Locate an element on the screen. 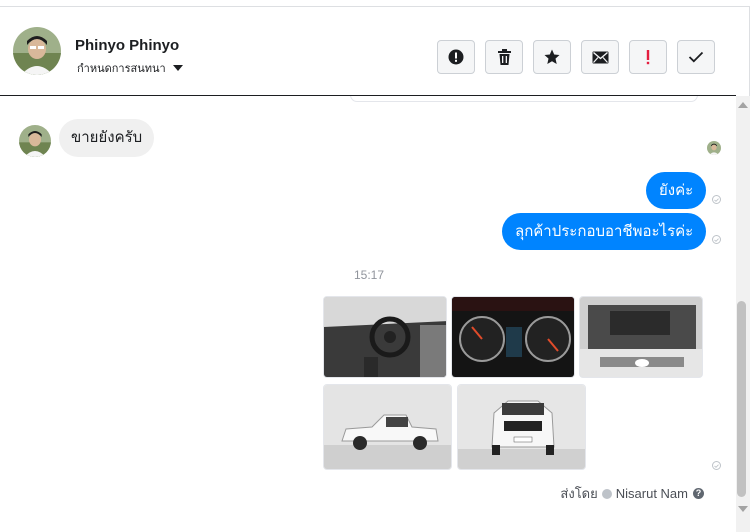 This screenshot has height=532, width=750. sender-badge-icon is located at coordinates (606, 493).